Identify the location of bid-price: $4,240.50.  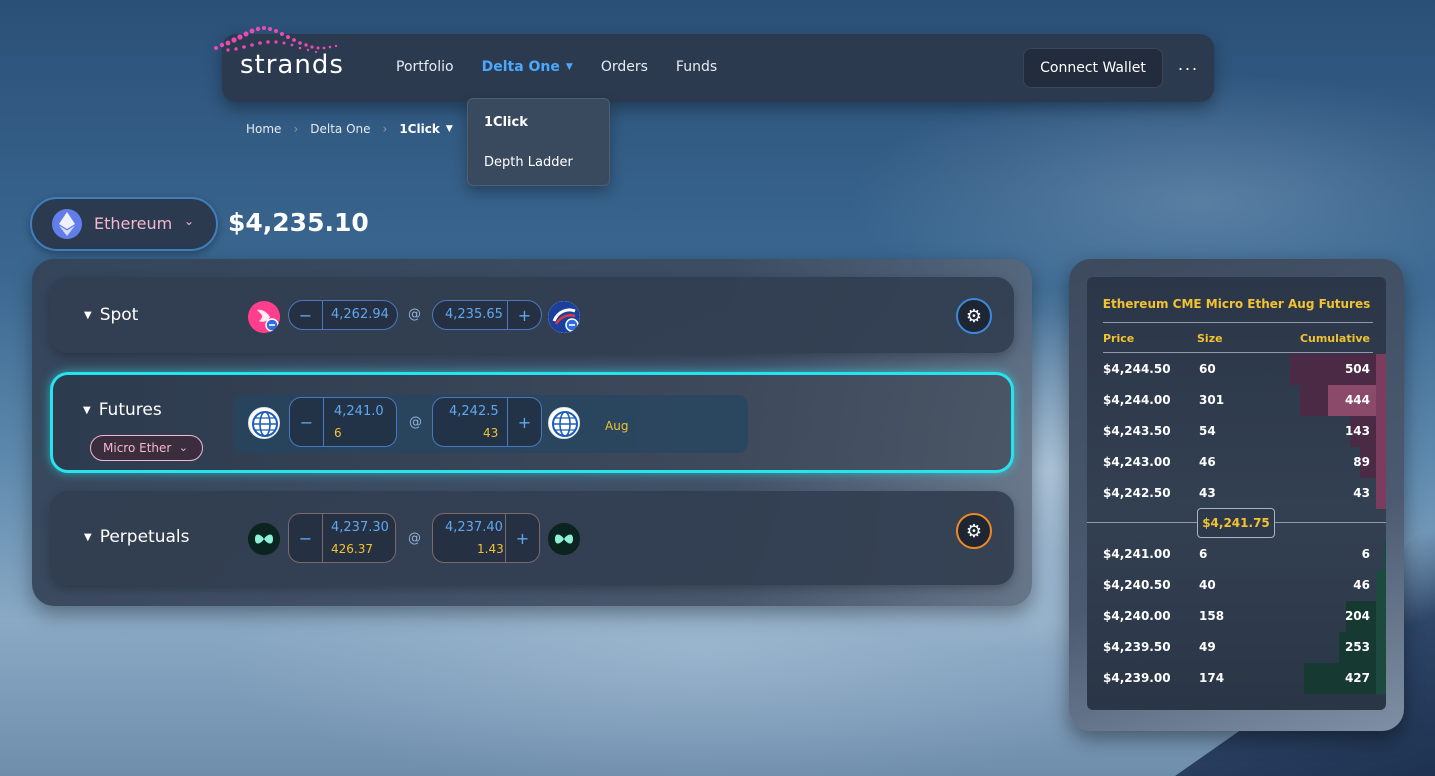
(1137, 585).